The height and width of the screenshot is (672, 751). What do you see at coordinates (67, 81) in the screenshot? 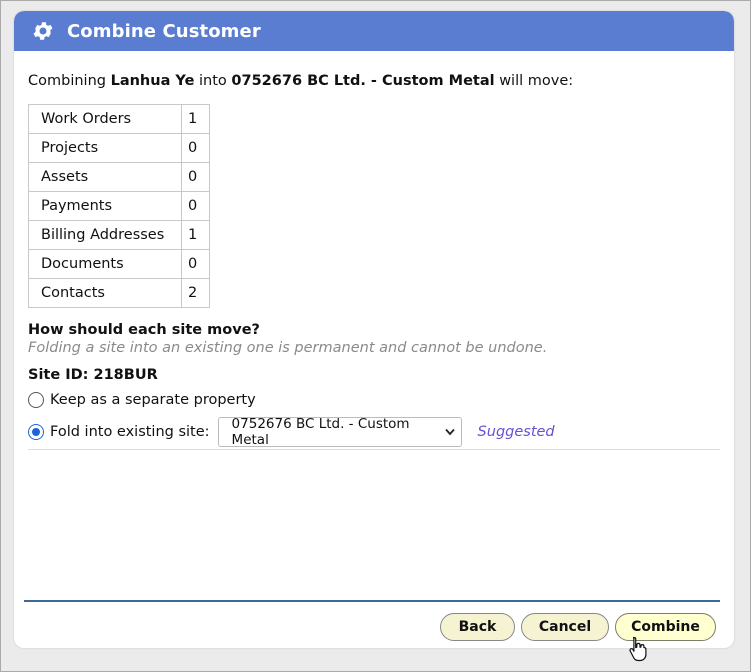
I see `intro-prefix: Combining` at bounding box center [67, 81].